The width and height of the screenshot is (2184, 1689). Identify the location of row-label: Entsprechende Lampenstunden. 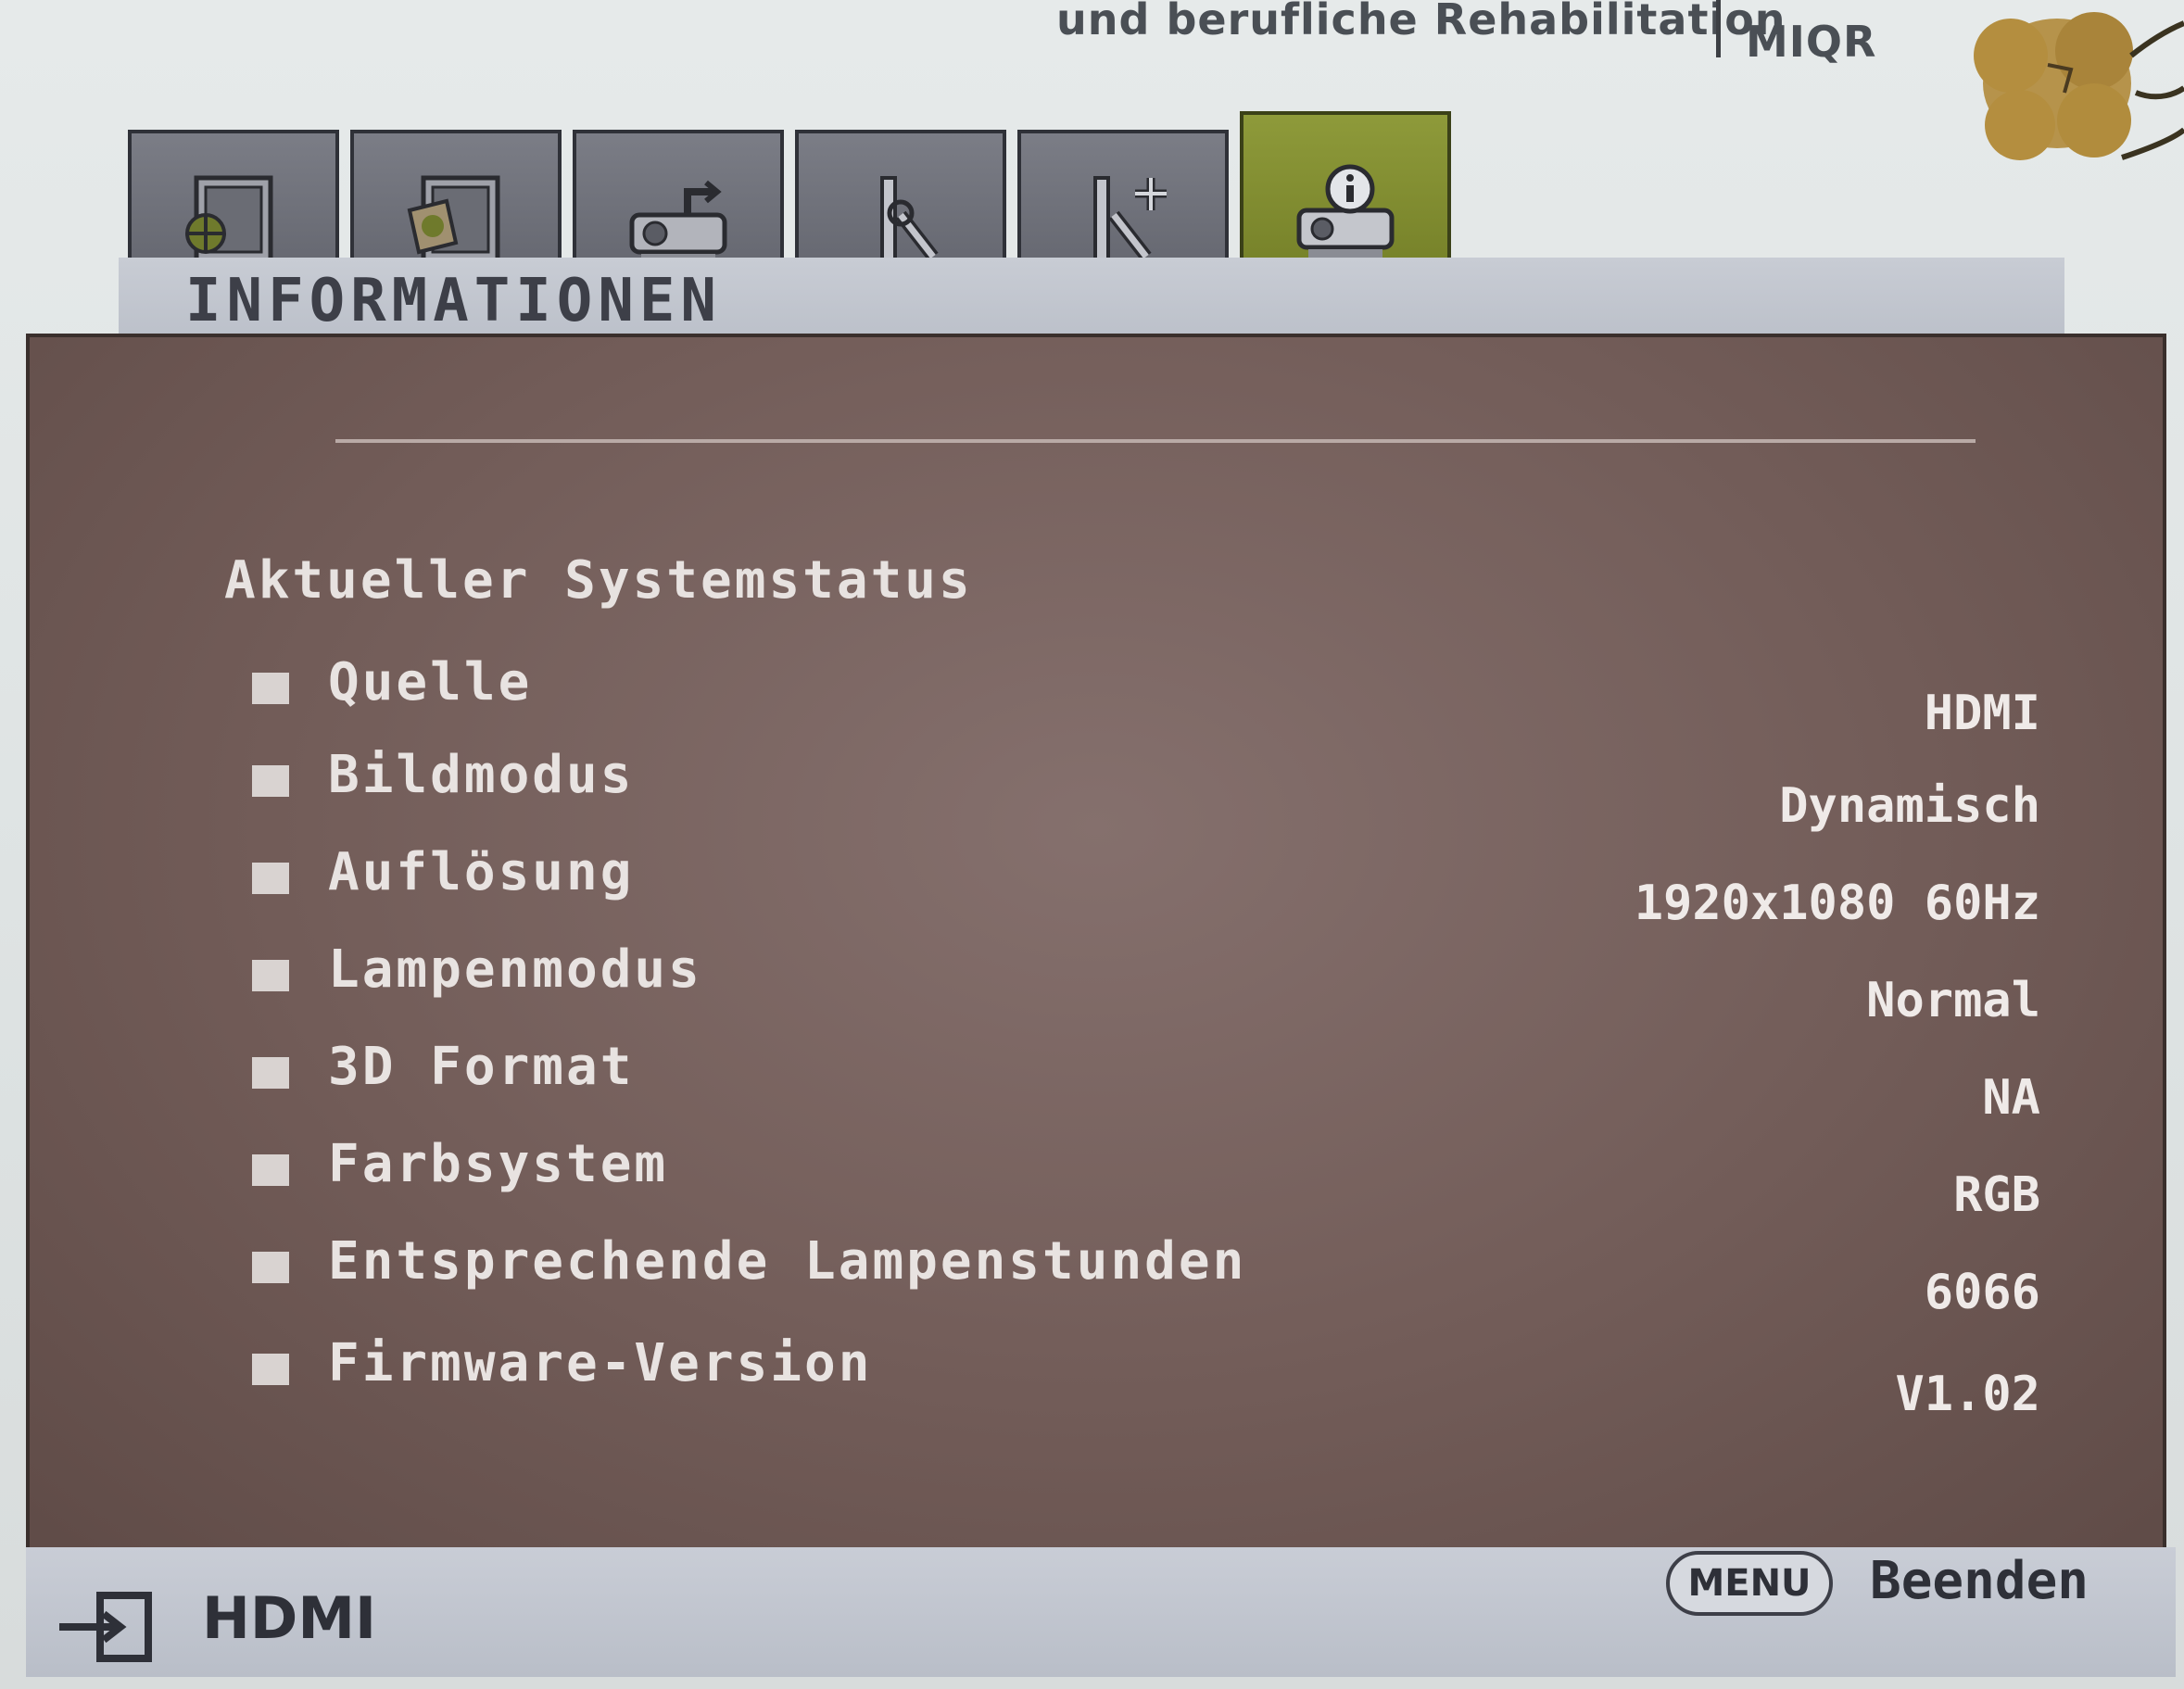
(787, 1261).